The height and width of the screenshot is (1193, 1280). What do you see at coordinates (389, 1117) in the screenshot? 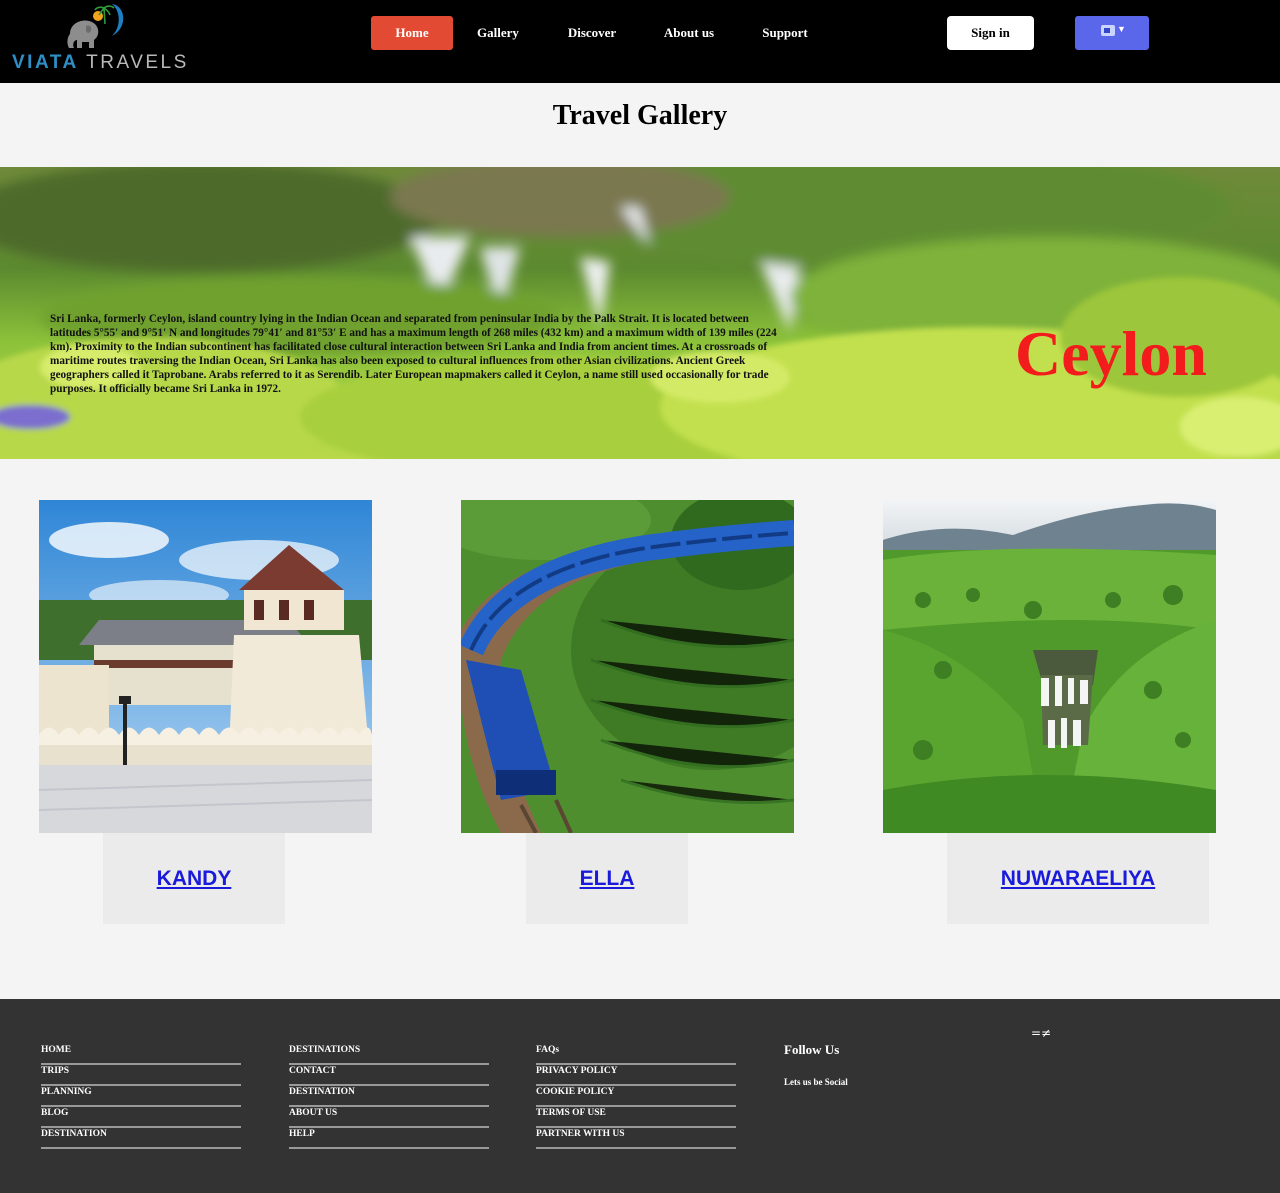
I see `footer-link-about-us: ABOUT US` at bounding box center [389, 1117].